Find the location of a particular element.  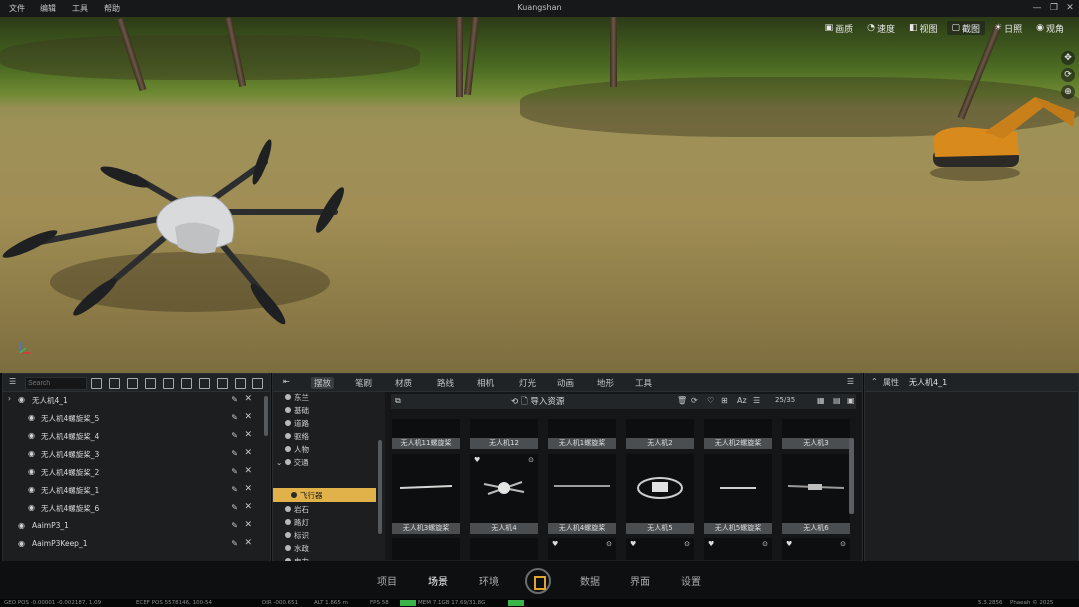

camera-angle-button: ◉ 观角 is located at coordinates (1050, 28).